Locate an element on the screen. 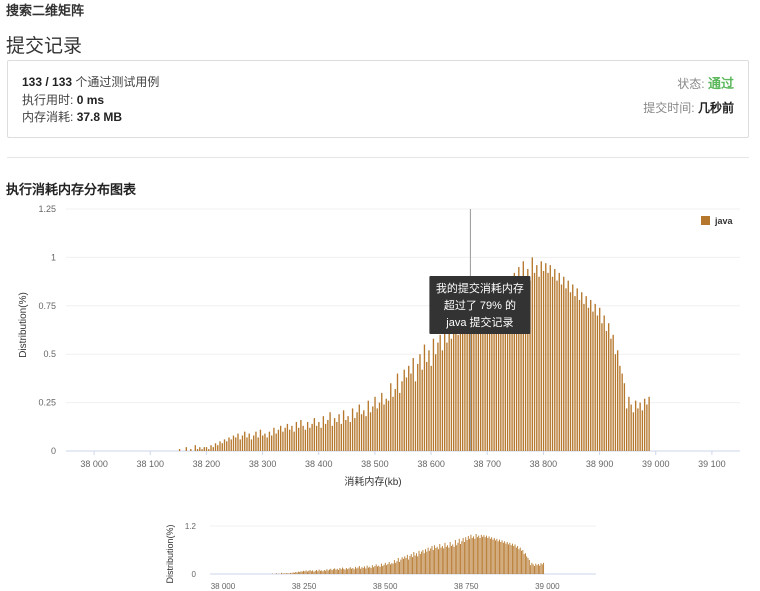 Image resolution: width=760 pixels, height=591 pixels. problem-title: 搜索二维矩阵 is located at coordinates (45, 9).